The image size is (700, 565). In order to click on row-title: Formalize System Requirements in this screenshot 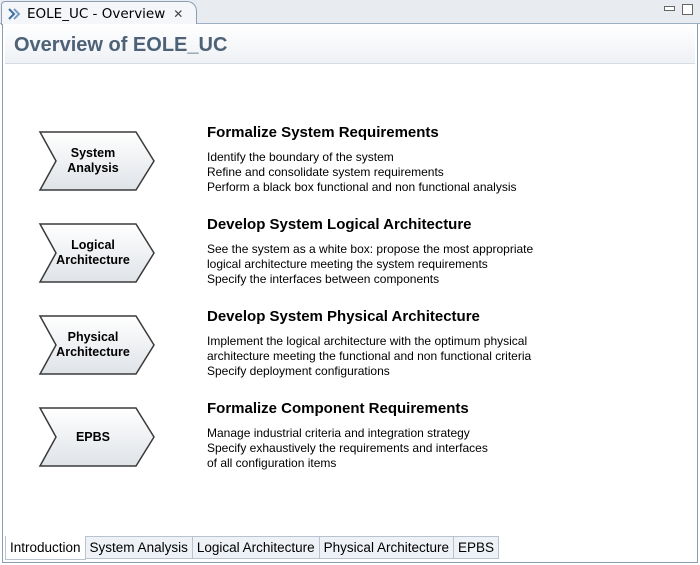, I will do `click(323, 132)`.